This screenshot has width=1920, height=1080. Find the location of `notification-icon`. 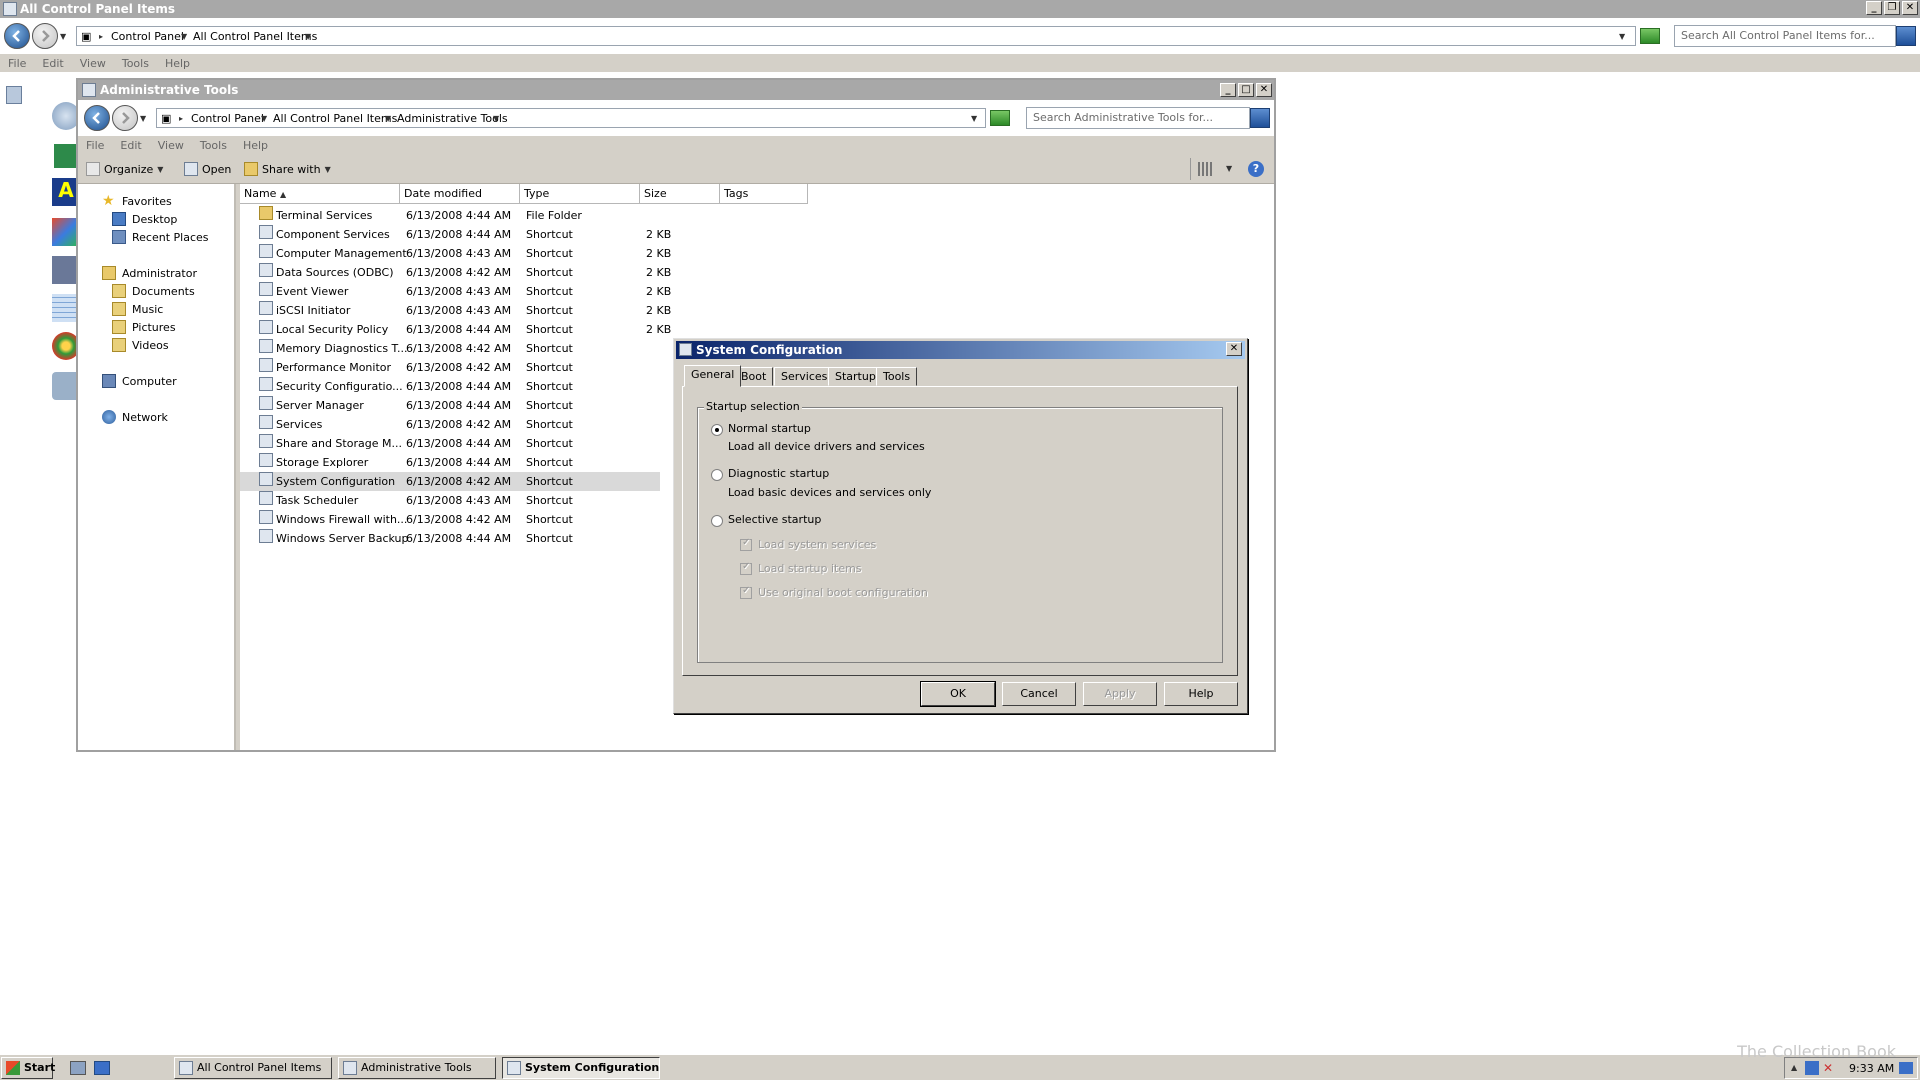

notification-icon is located at coordinates (1906, 1068).